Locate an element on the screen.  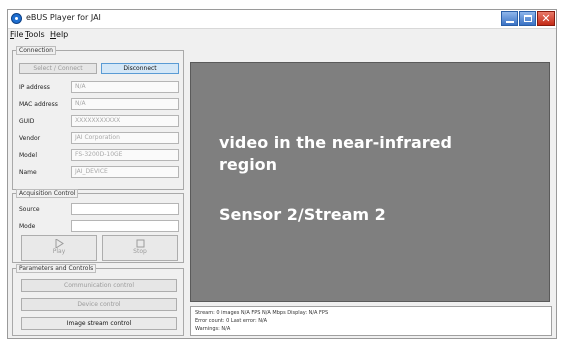
maximize-icon is located at coordinates (528, 18).